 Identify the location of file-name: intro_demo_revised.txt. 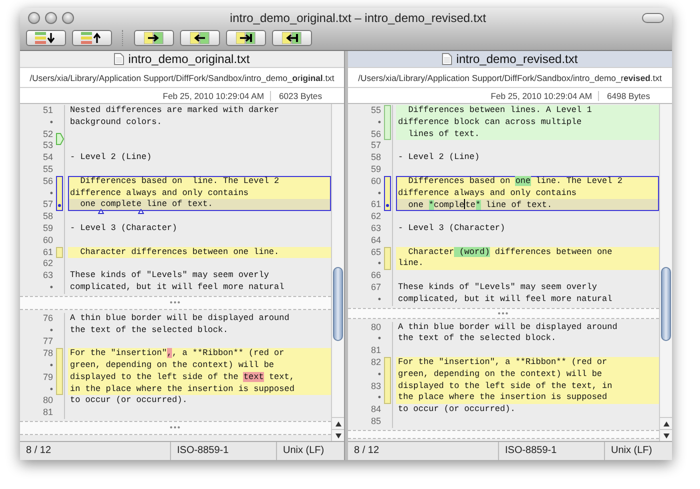
(517, 59).